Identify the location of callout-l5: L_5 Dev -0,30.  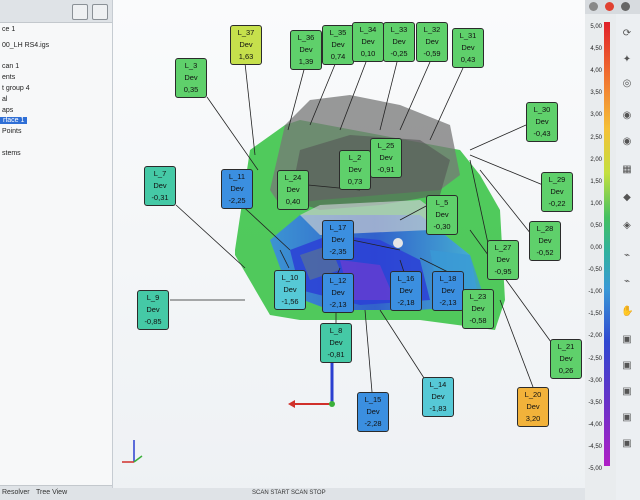
(442, 215).